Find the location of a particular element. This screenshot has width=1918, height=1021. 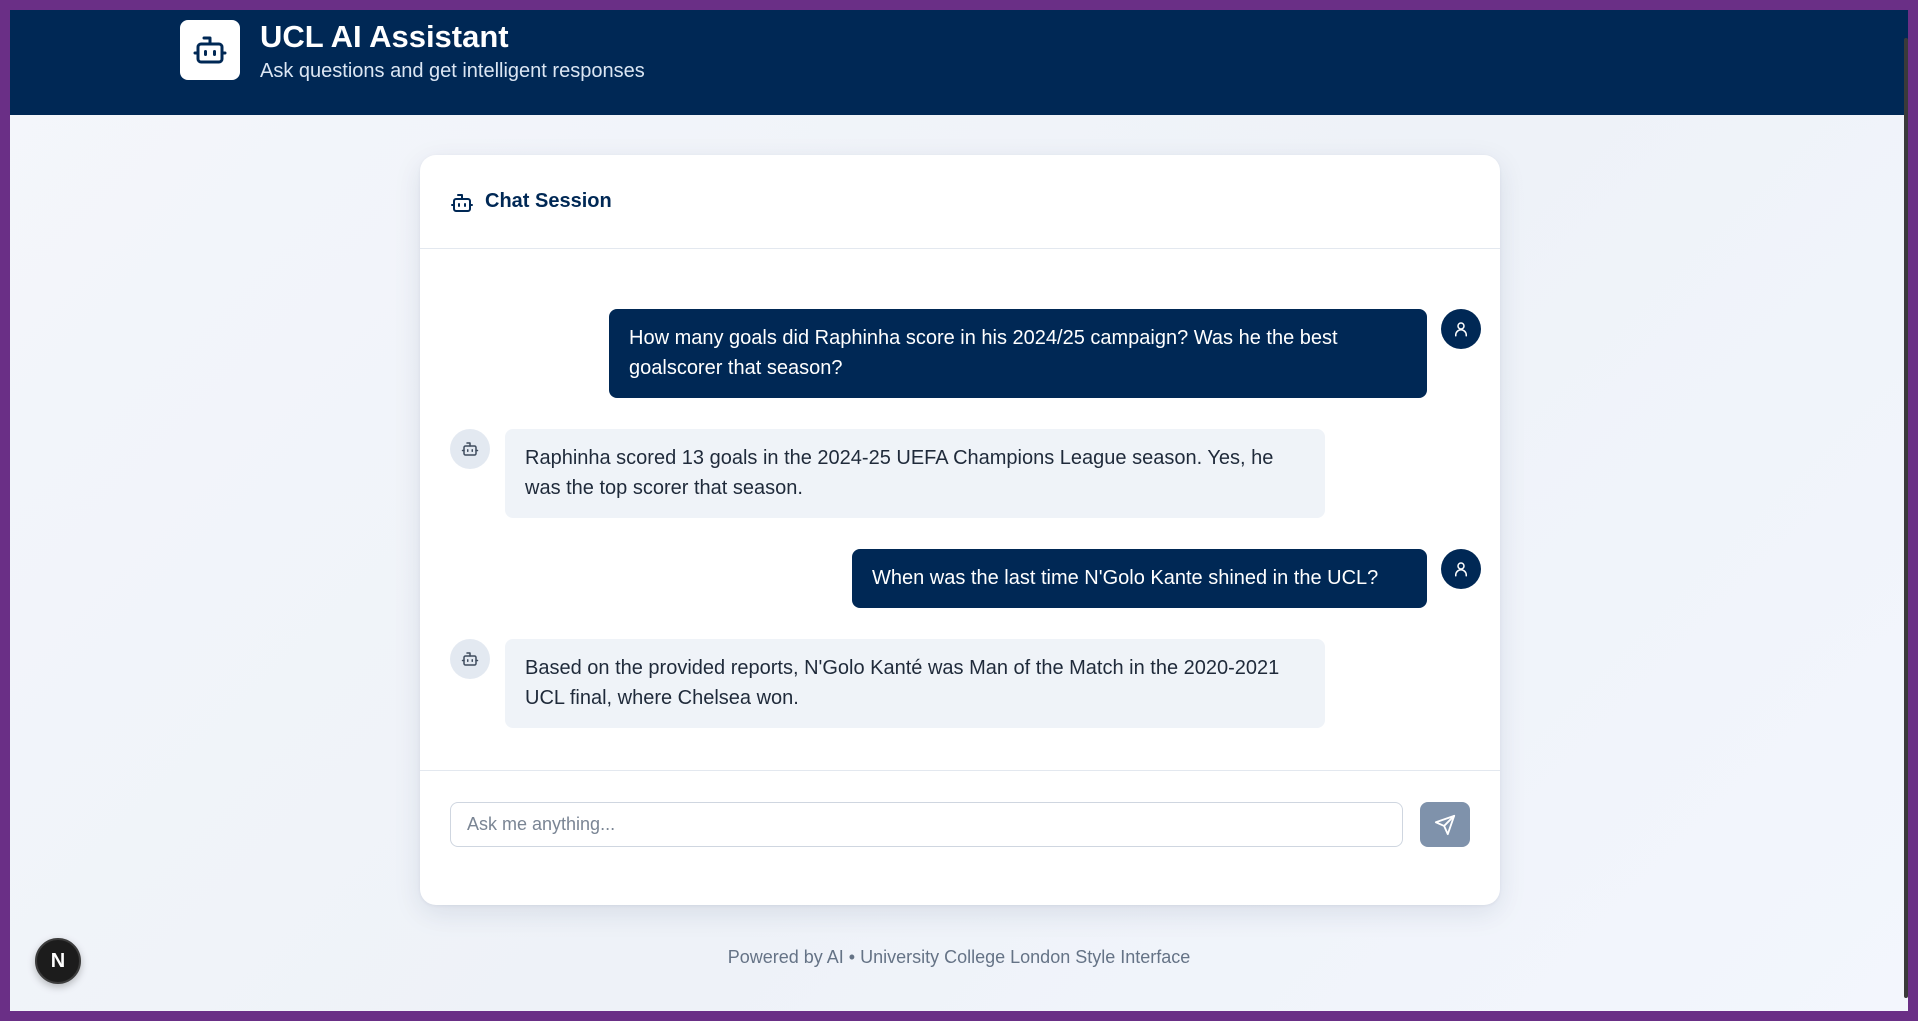

send-icon is located at coordinates (1445, 824).